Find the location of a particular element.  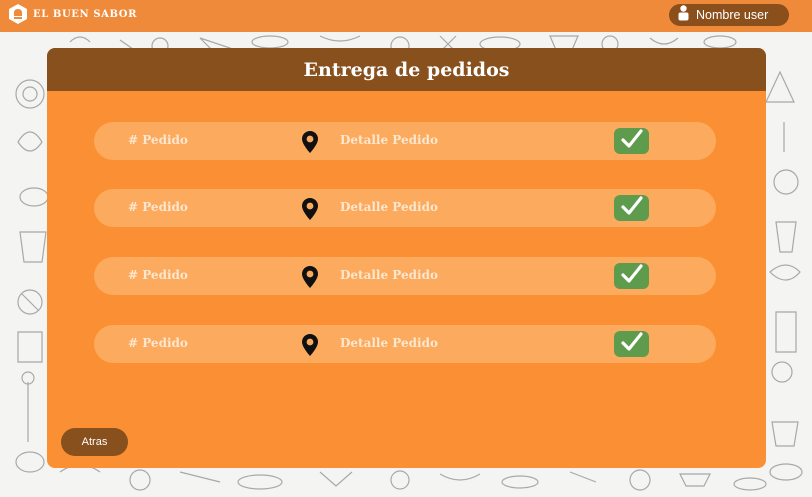

panel-header: Entrega de pedidos is located at coordinates (406, 69).